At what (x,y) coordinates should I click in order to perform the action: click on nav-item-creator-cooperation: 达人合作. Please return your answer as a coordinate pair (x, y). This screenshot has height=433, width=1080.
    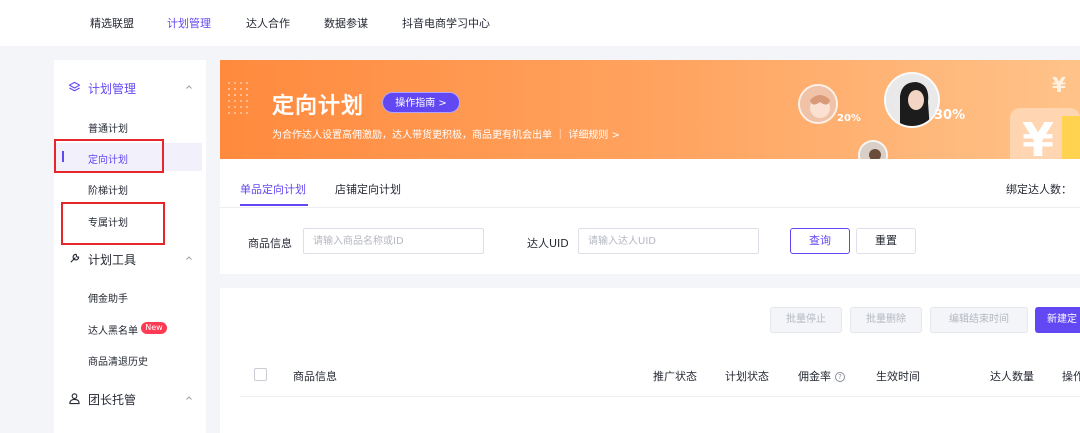
    Looking at the image, I should click on (268, 23).